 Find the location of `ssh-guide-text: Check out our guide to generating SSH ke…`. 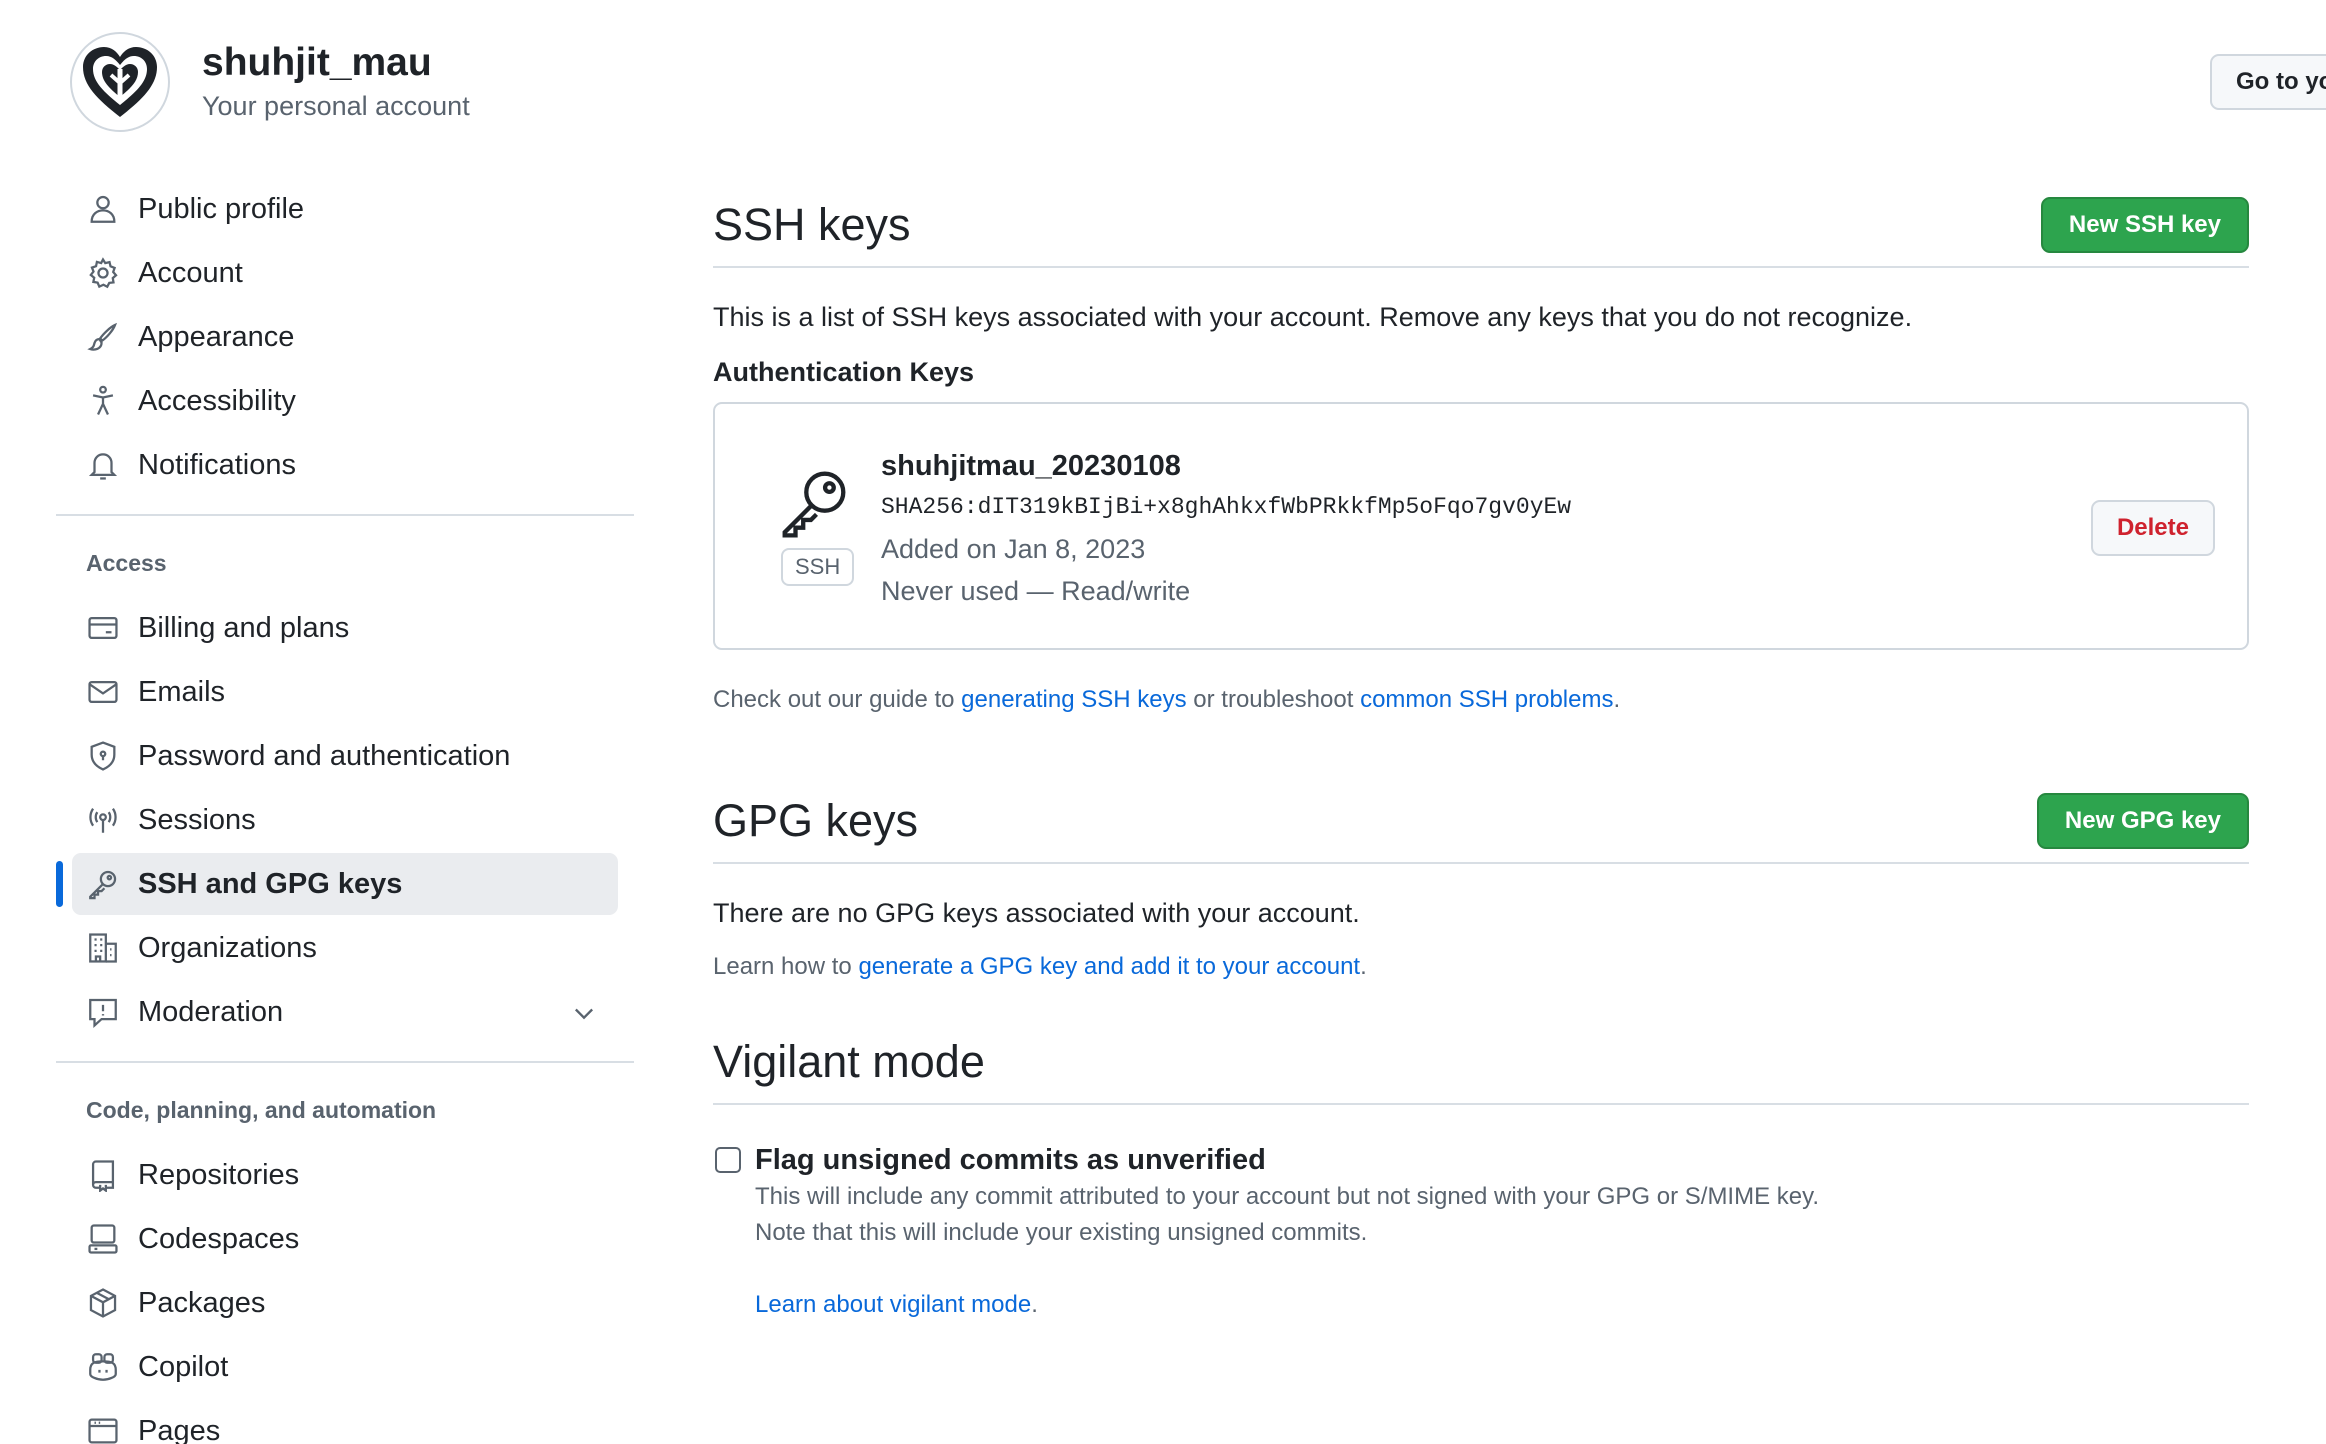

ssh-guide-text: Check out our guide to generating SSH ke… is located at coordinates (1481, 700).